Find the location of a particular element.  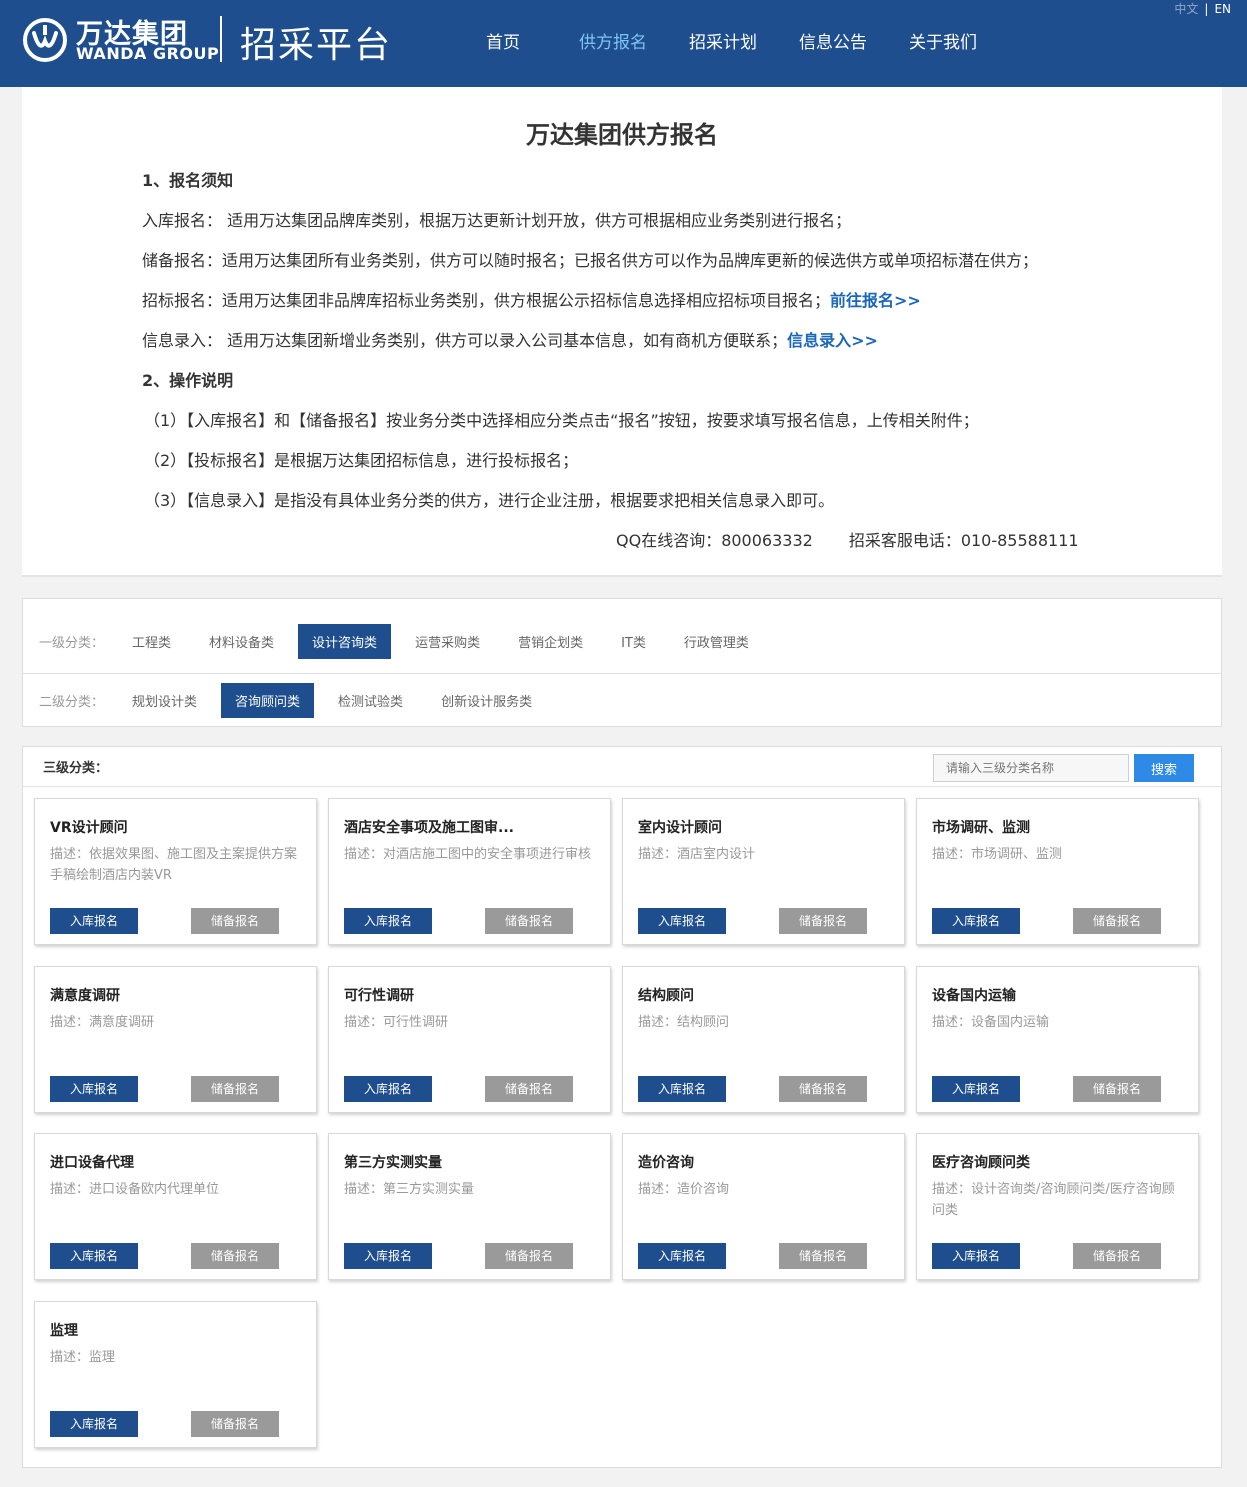

level1-item-it: IT类 is located at coordinates (633, 641).